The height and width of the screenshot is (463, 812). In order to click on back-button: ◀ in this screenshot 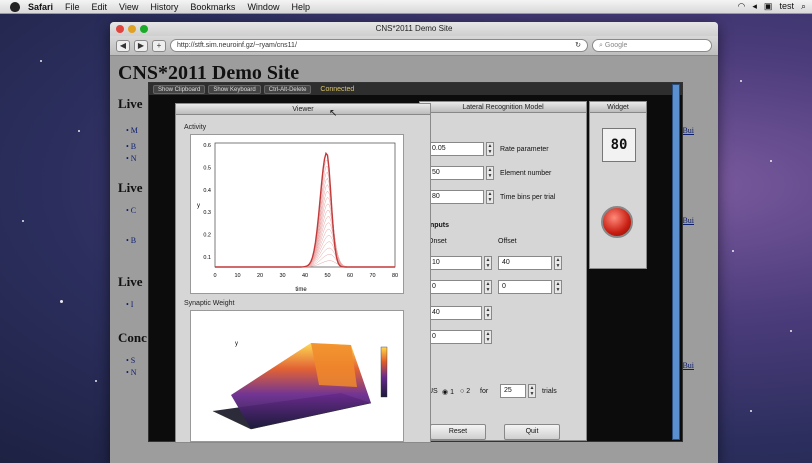, I will do `click(123, 45)`.